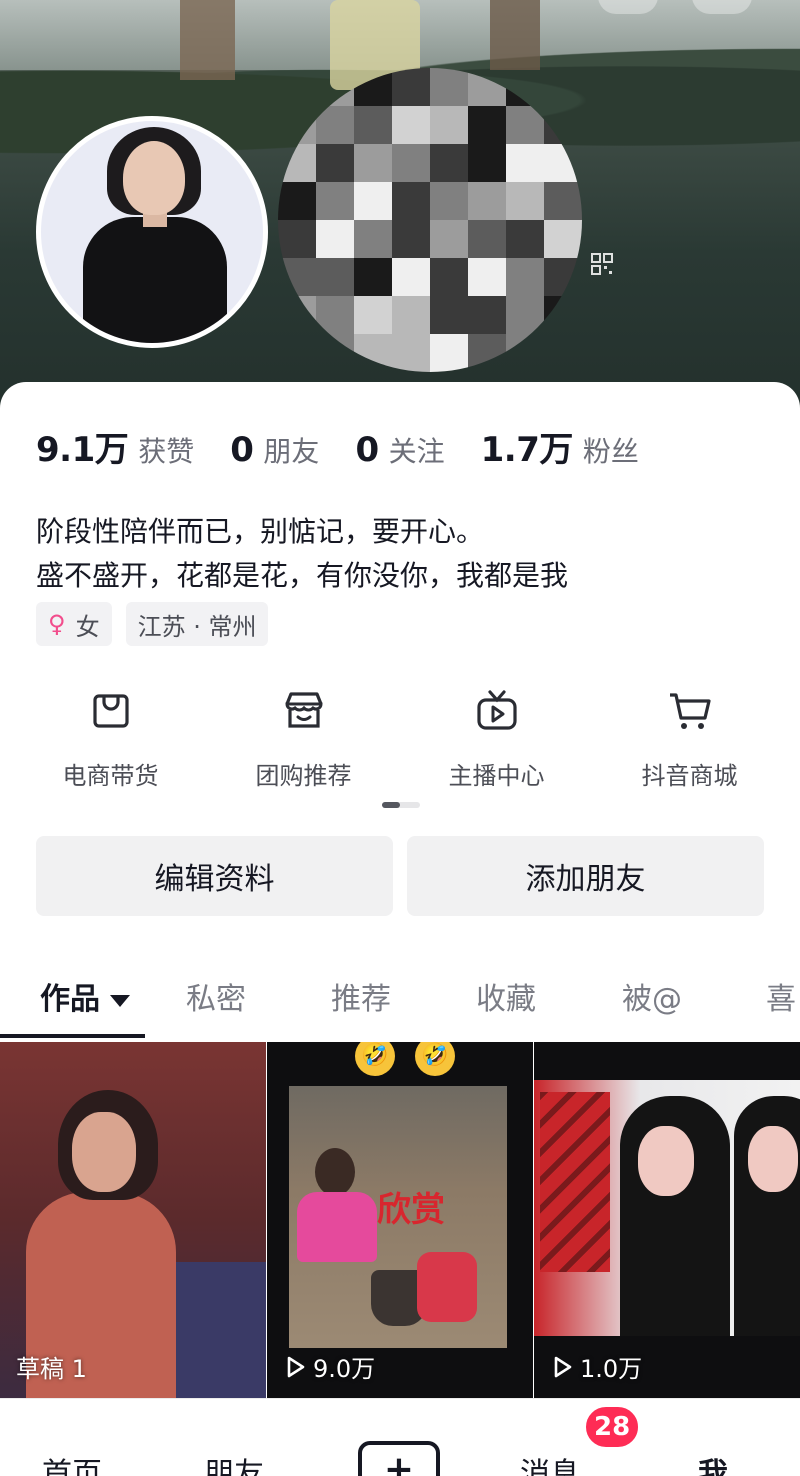 The image size is (800, 1476). What do you see at coordinates (447, 1287) in the screenshot?
I see `thumb-child` at bounding box center [447, 1287].